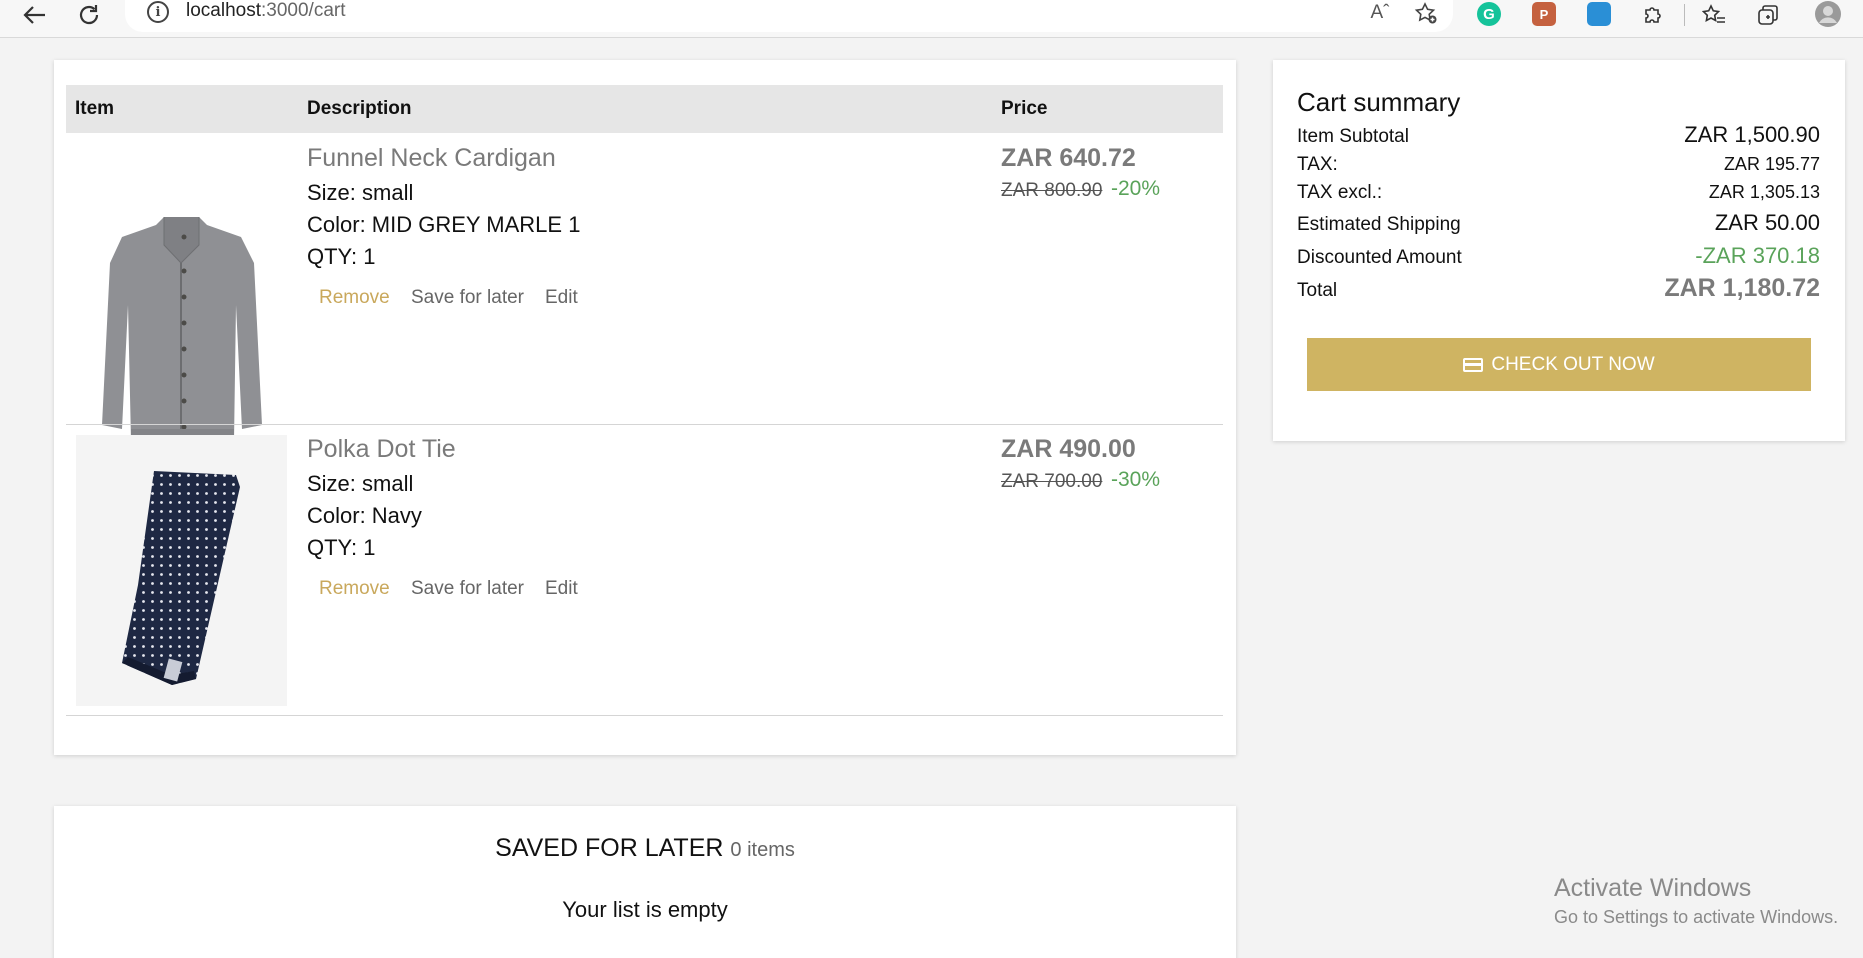  I want to click on profile-avatar-icon, so click(1828, 14).